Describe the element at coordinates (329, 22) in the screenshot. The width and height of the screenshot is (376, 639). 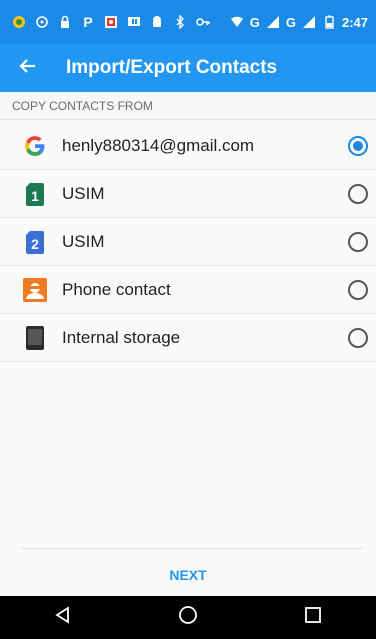
I see `battery-icon` at that location.